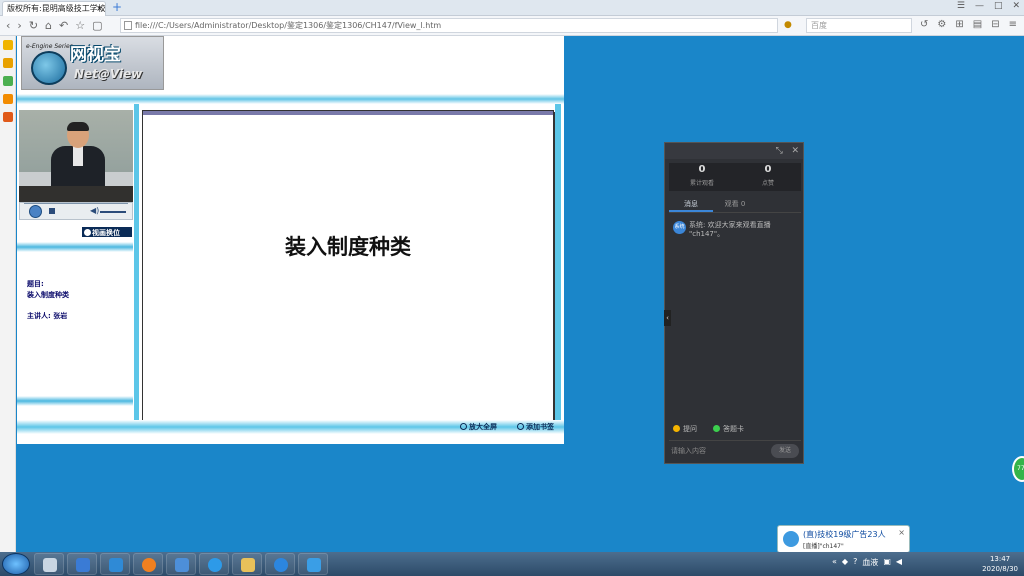  What do you see at coordinates (844, 534) in the screenshot?
I see `notification-title: (直)技校19级广告23人` at bounding box center [844, 534].